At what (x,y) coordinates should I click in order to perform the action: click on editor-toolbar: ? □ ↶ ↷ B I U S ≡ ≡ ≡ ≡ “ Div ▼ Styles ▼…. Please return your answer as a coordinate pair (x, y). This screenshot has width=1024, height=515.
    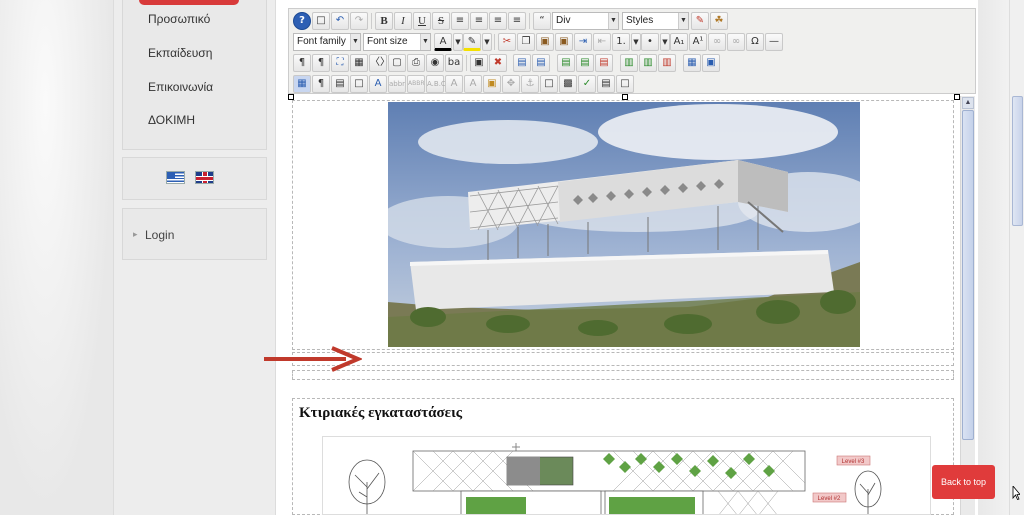
    Looking at the image, I should click on (632, 51).